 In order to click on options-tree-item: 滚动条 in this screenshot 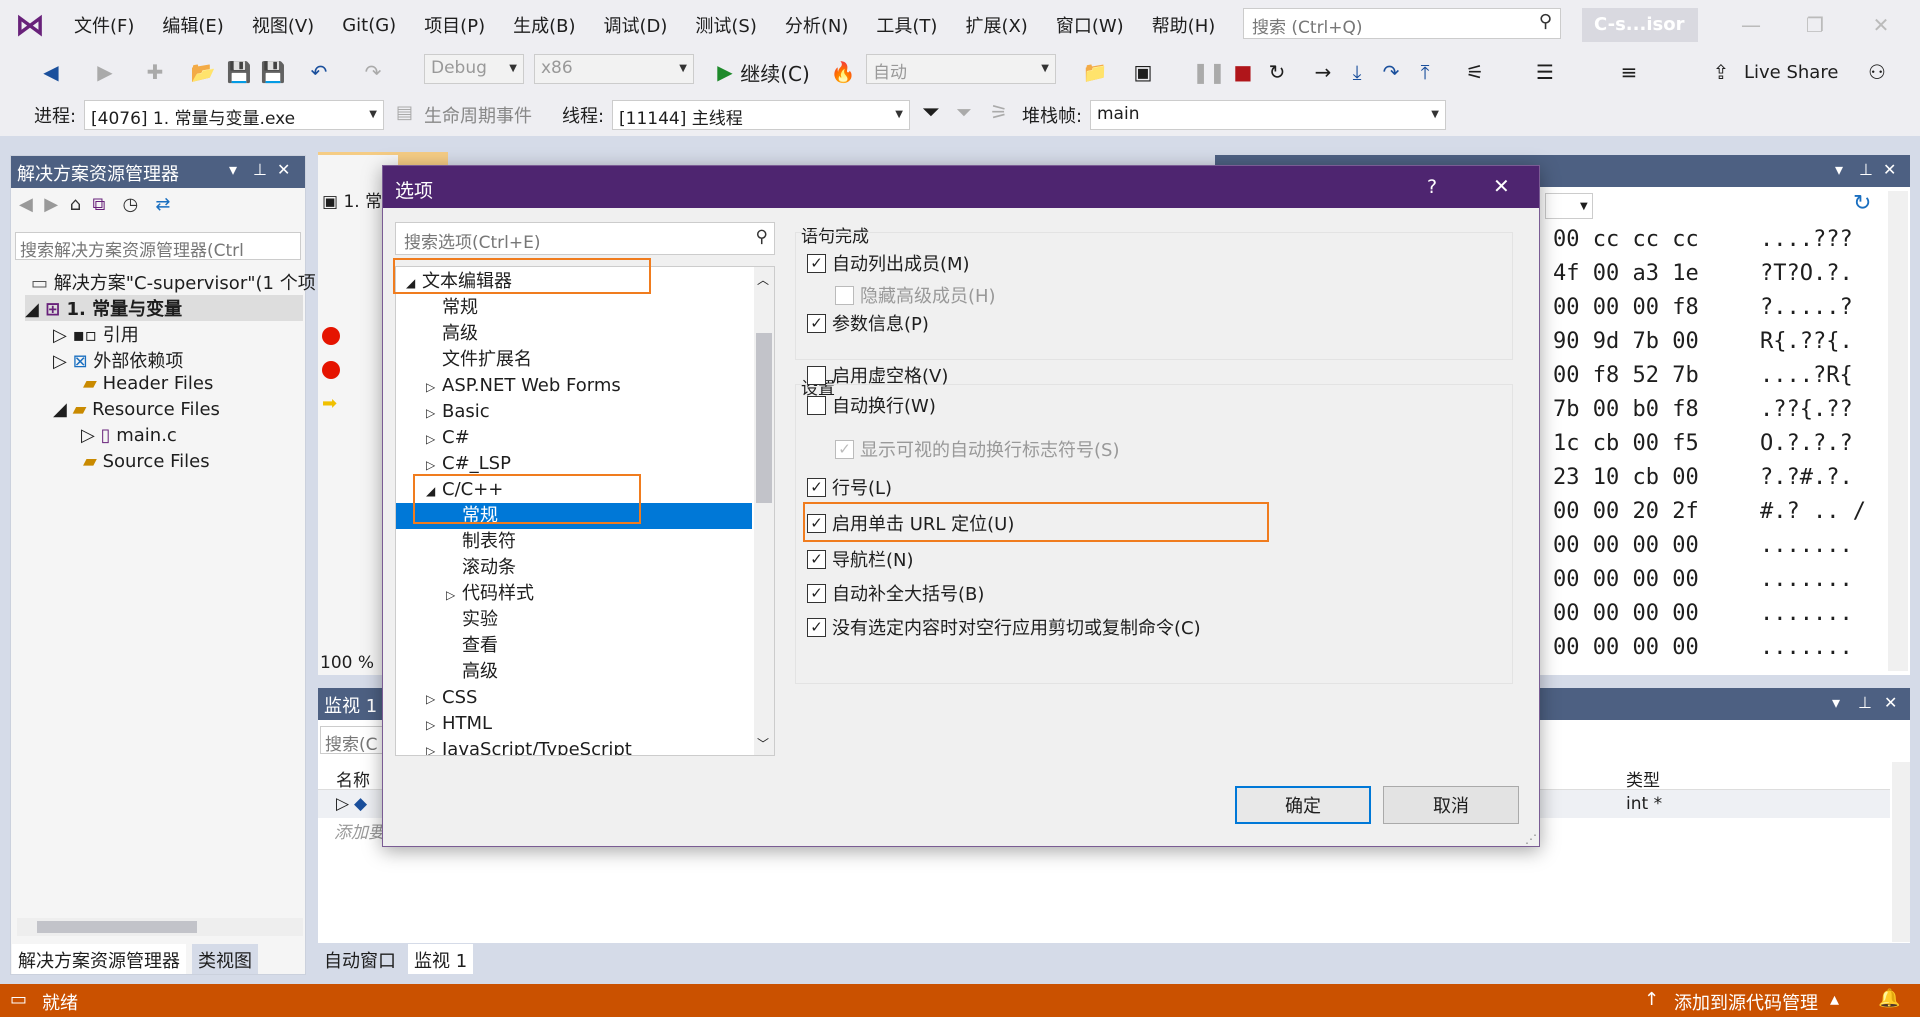, I will do `click(574, 568)`.